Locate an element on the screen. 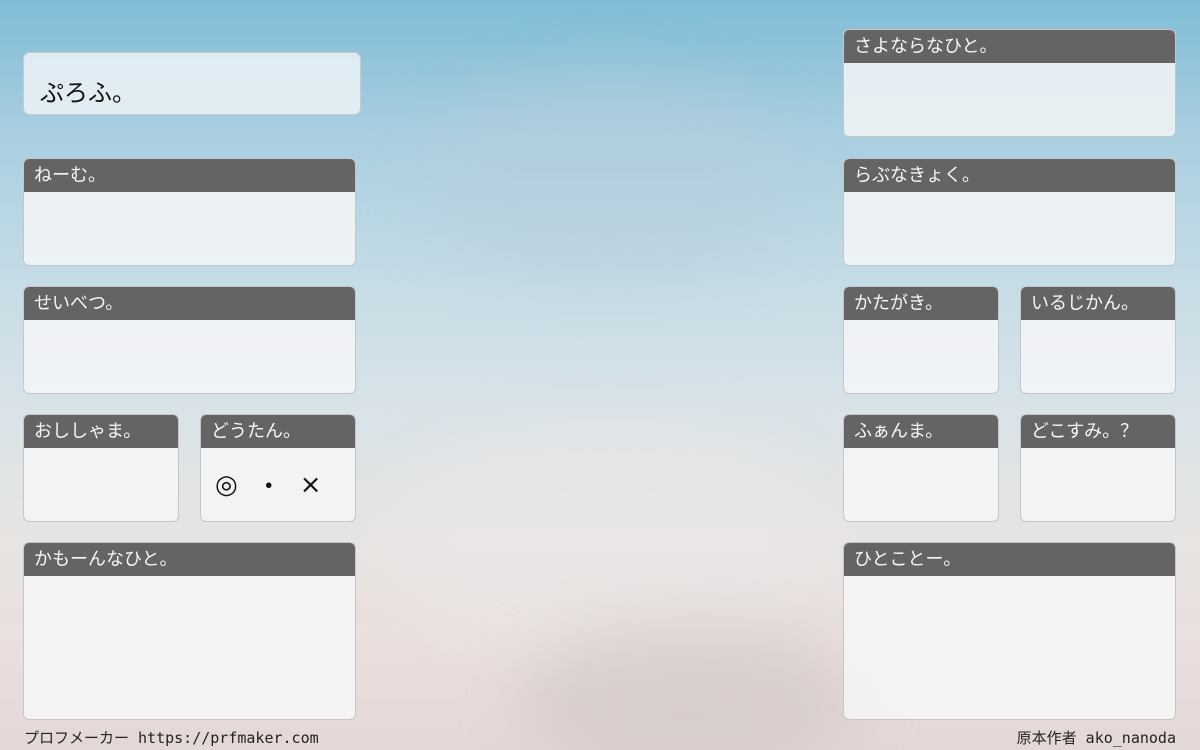 This screenshot has width=1200, height=750. fanma-label: ふぁんま。 is located at coordinates (921, 431).